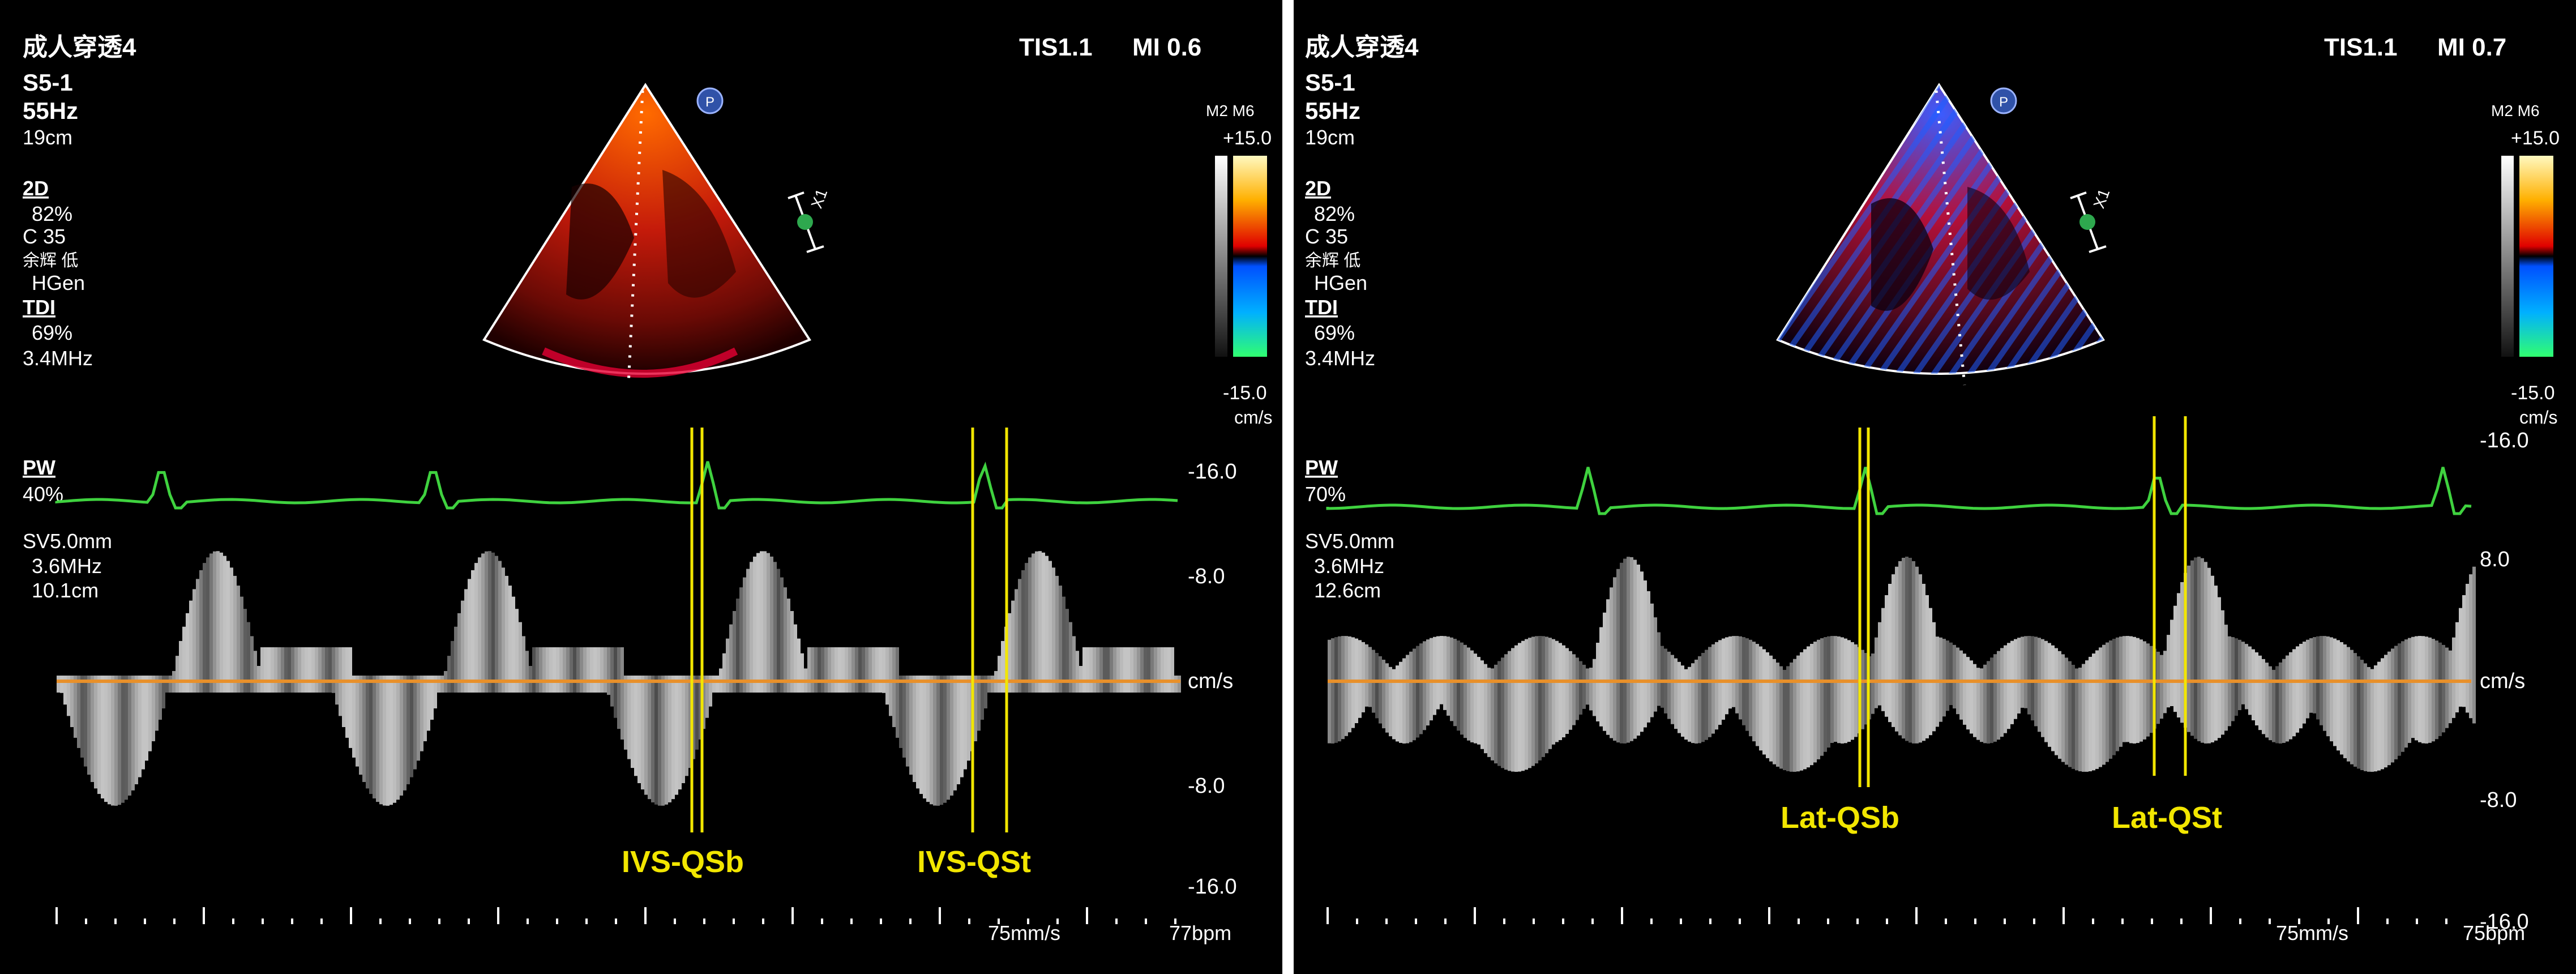 The width and height of the screenshot is (2576, 974). Describe the element at coordinates (2504, 682) in the screenshot. I see `velocity-axis: -16.0 8.0 cm/s -8.0 -16.0` at that location.